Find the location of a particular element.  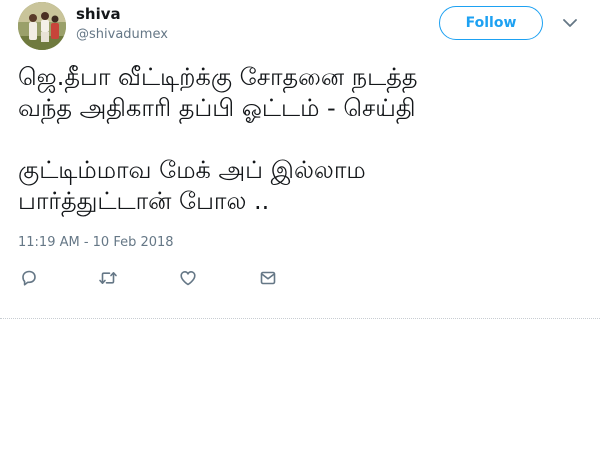

user-handle: @shivadumex is located at coordinates (122, 35).